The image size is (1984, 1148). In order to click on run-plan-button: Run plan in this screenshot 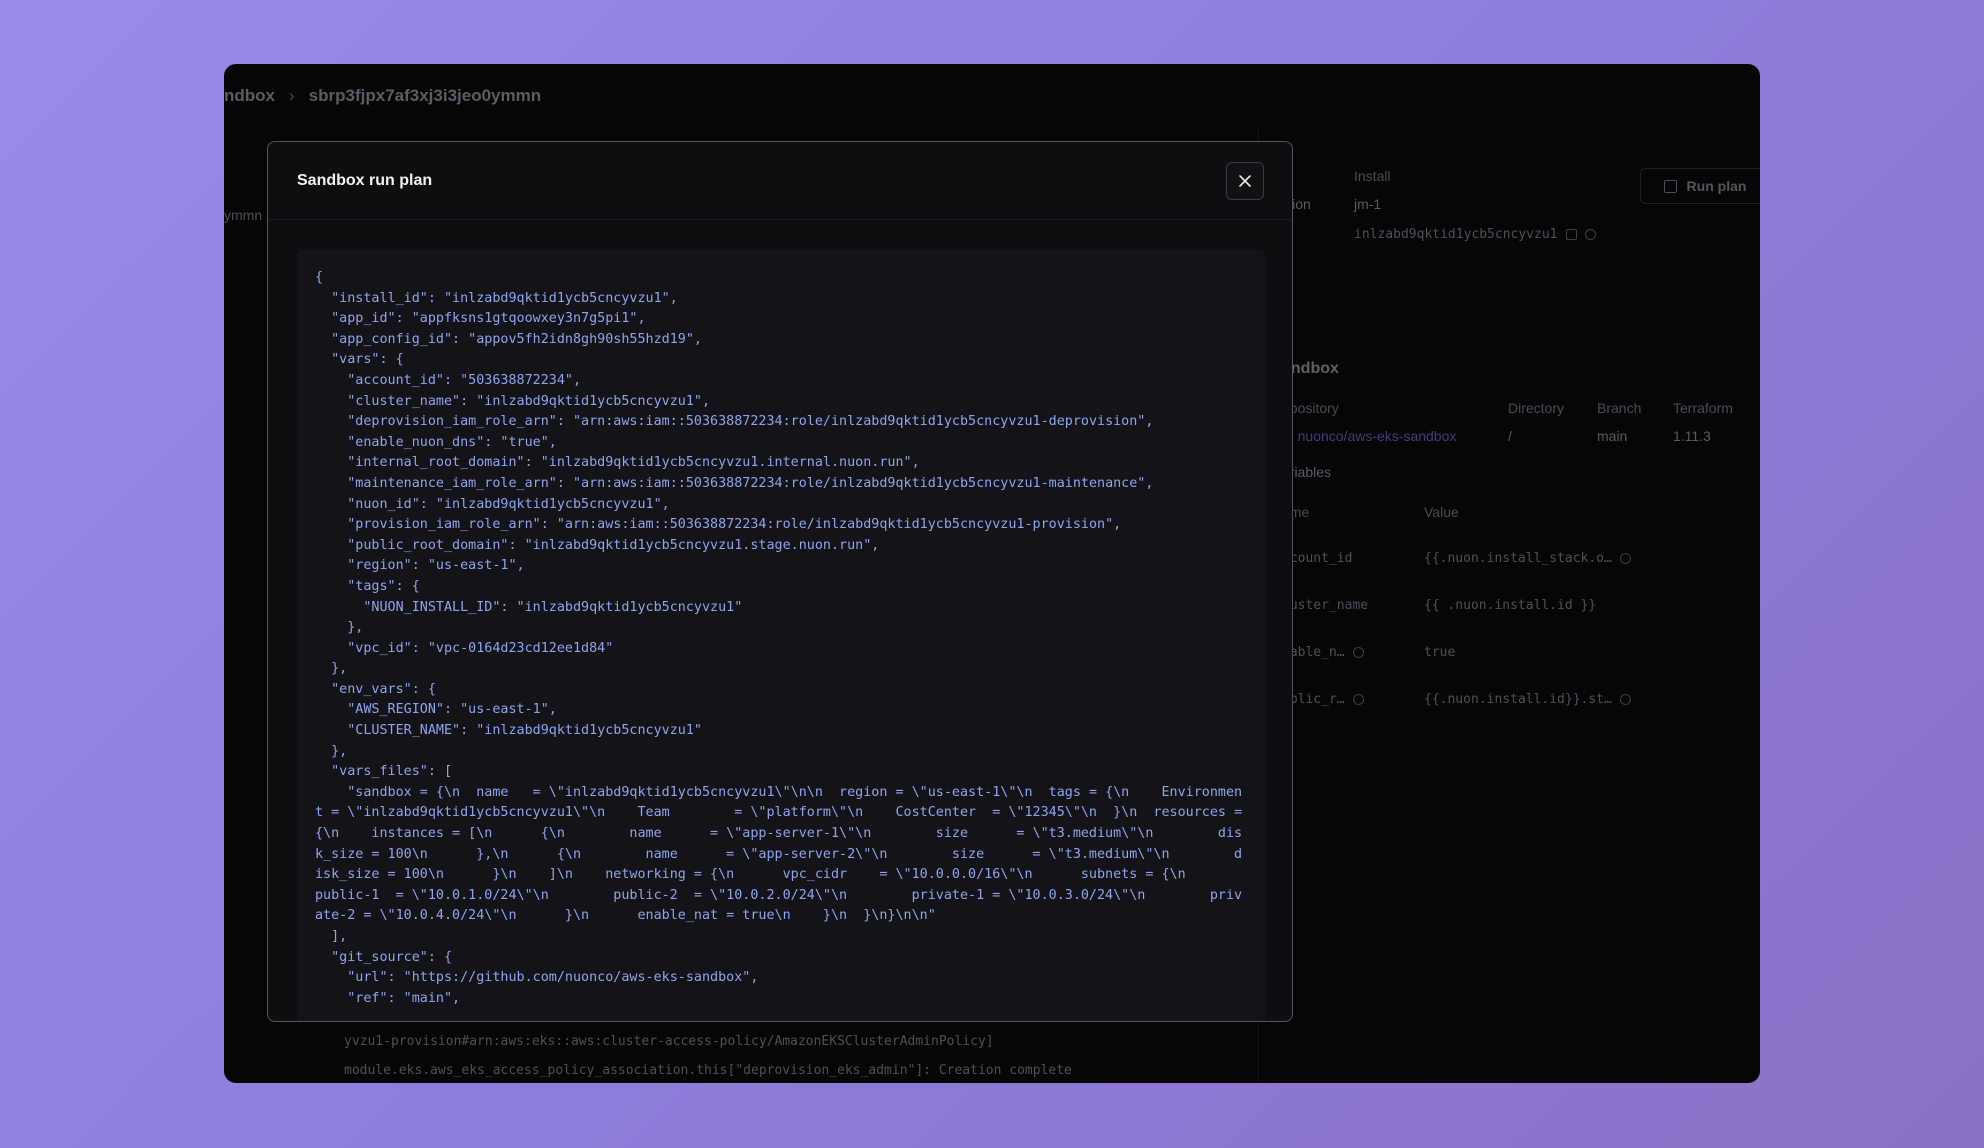, I will do `click(1700, 186)`.